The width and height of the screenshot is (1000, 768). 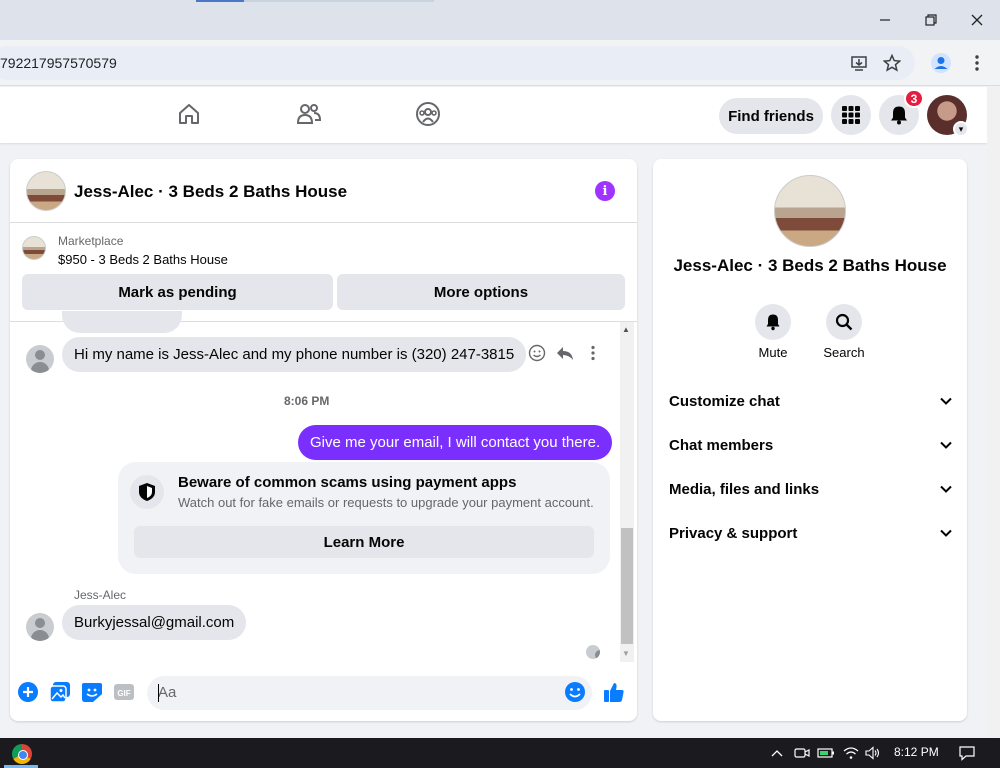 What do you see at coordinates (810, 211) in the screenshot?
I see `chat-info-avatar` at bounding box center [810, 211].